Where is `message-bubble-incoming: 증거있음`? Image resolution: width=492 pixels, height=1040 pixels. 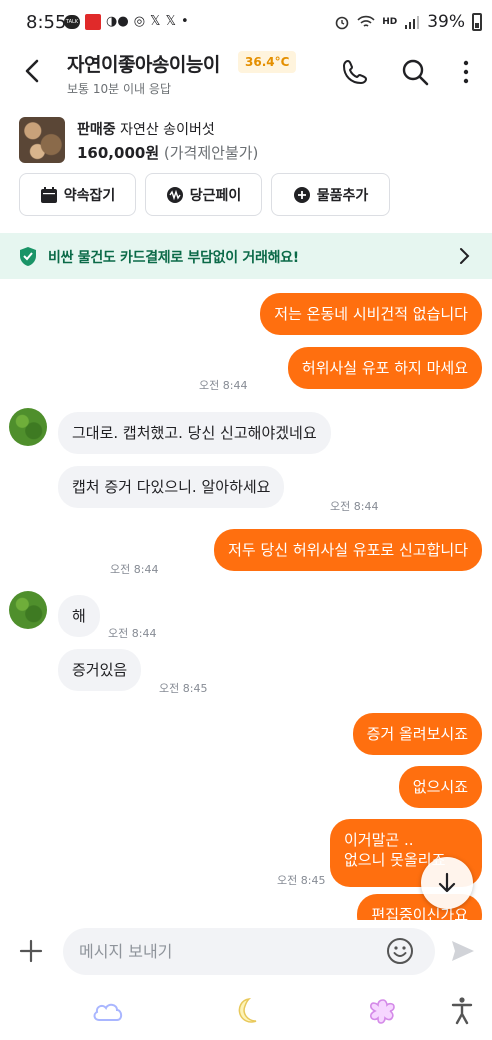
message-bubble-incoming: 증거있음 is located at coordinates (100, 670).